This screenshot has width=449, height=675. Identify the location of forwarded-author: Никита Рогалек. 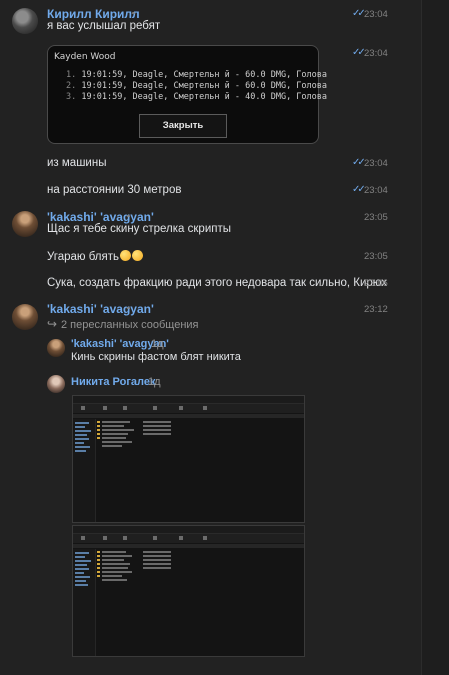
(113, 382).